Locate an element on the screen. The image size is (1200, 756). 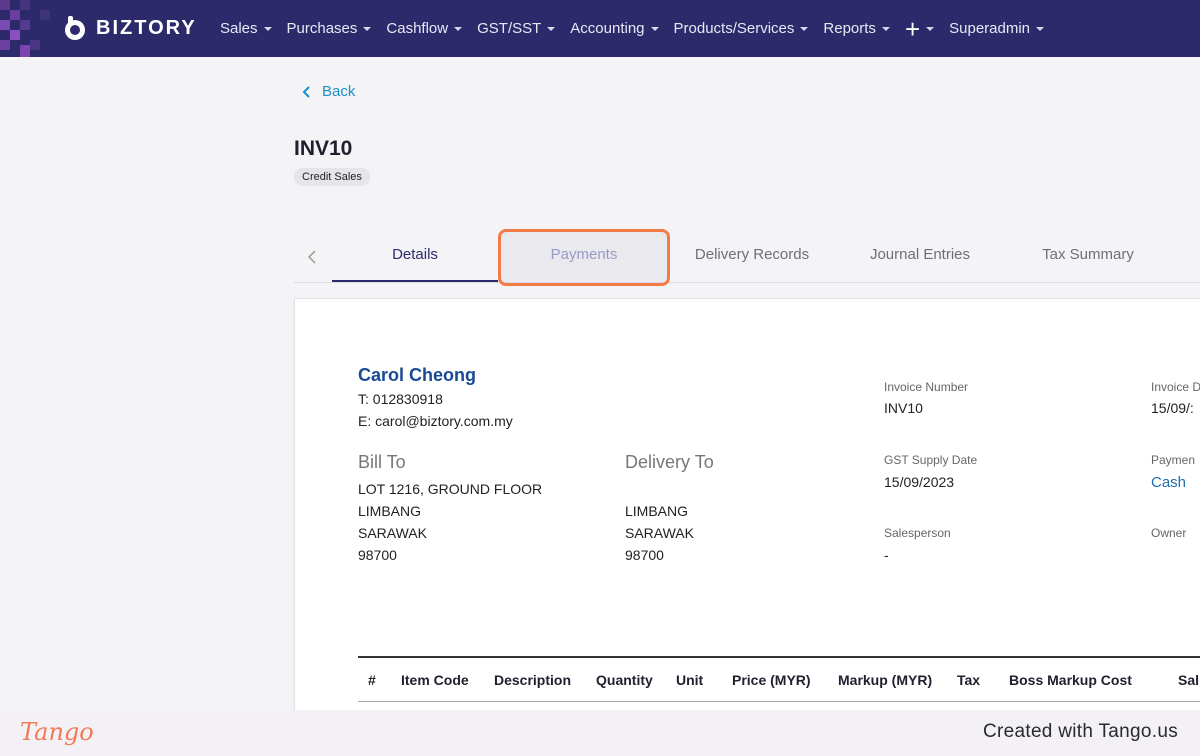
menu-products-services: Products/Services is located at coordinates (741, 28).